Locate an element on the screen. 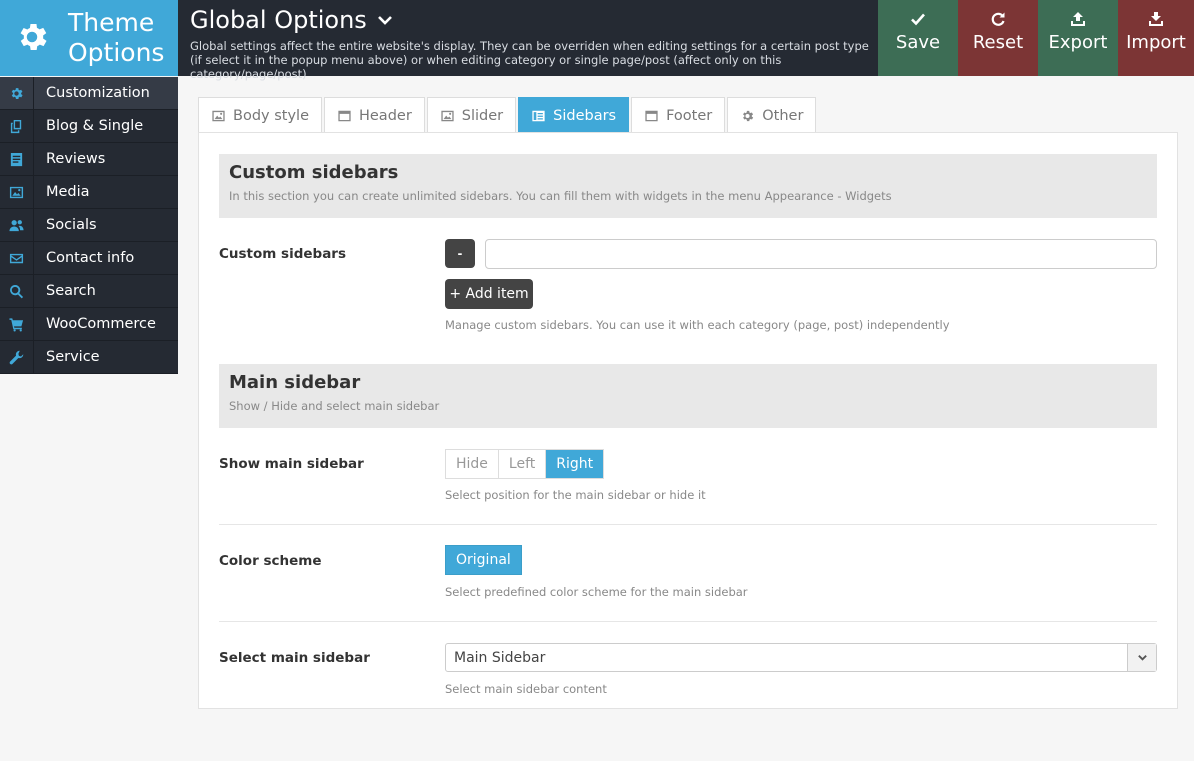  select-main-sidebar-label: Select main sidebar is located at coordinates (294, 658).